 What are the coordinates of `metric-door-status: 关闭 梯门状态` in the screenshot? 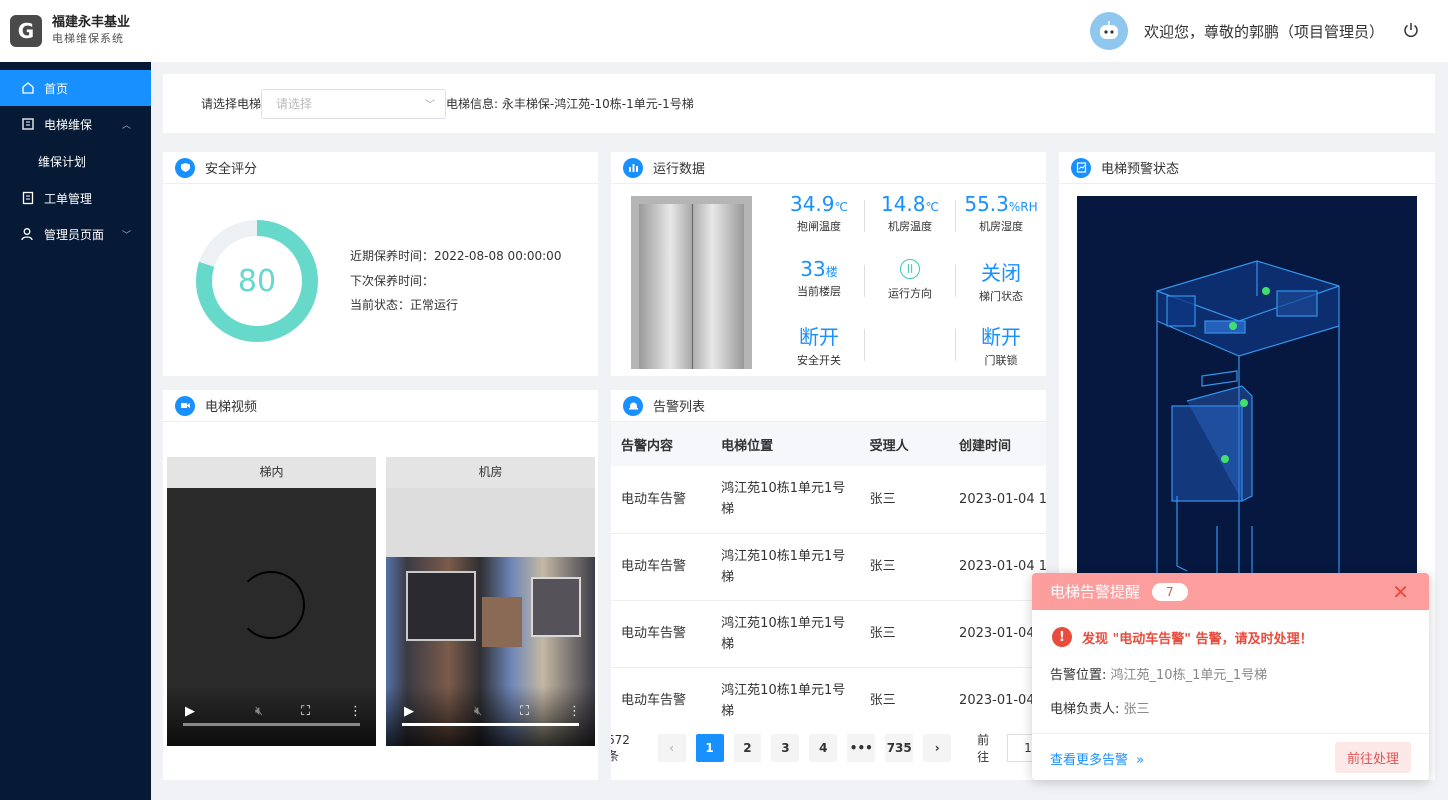 It's located at (1001, 282).